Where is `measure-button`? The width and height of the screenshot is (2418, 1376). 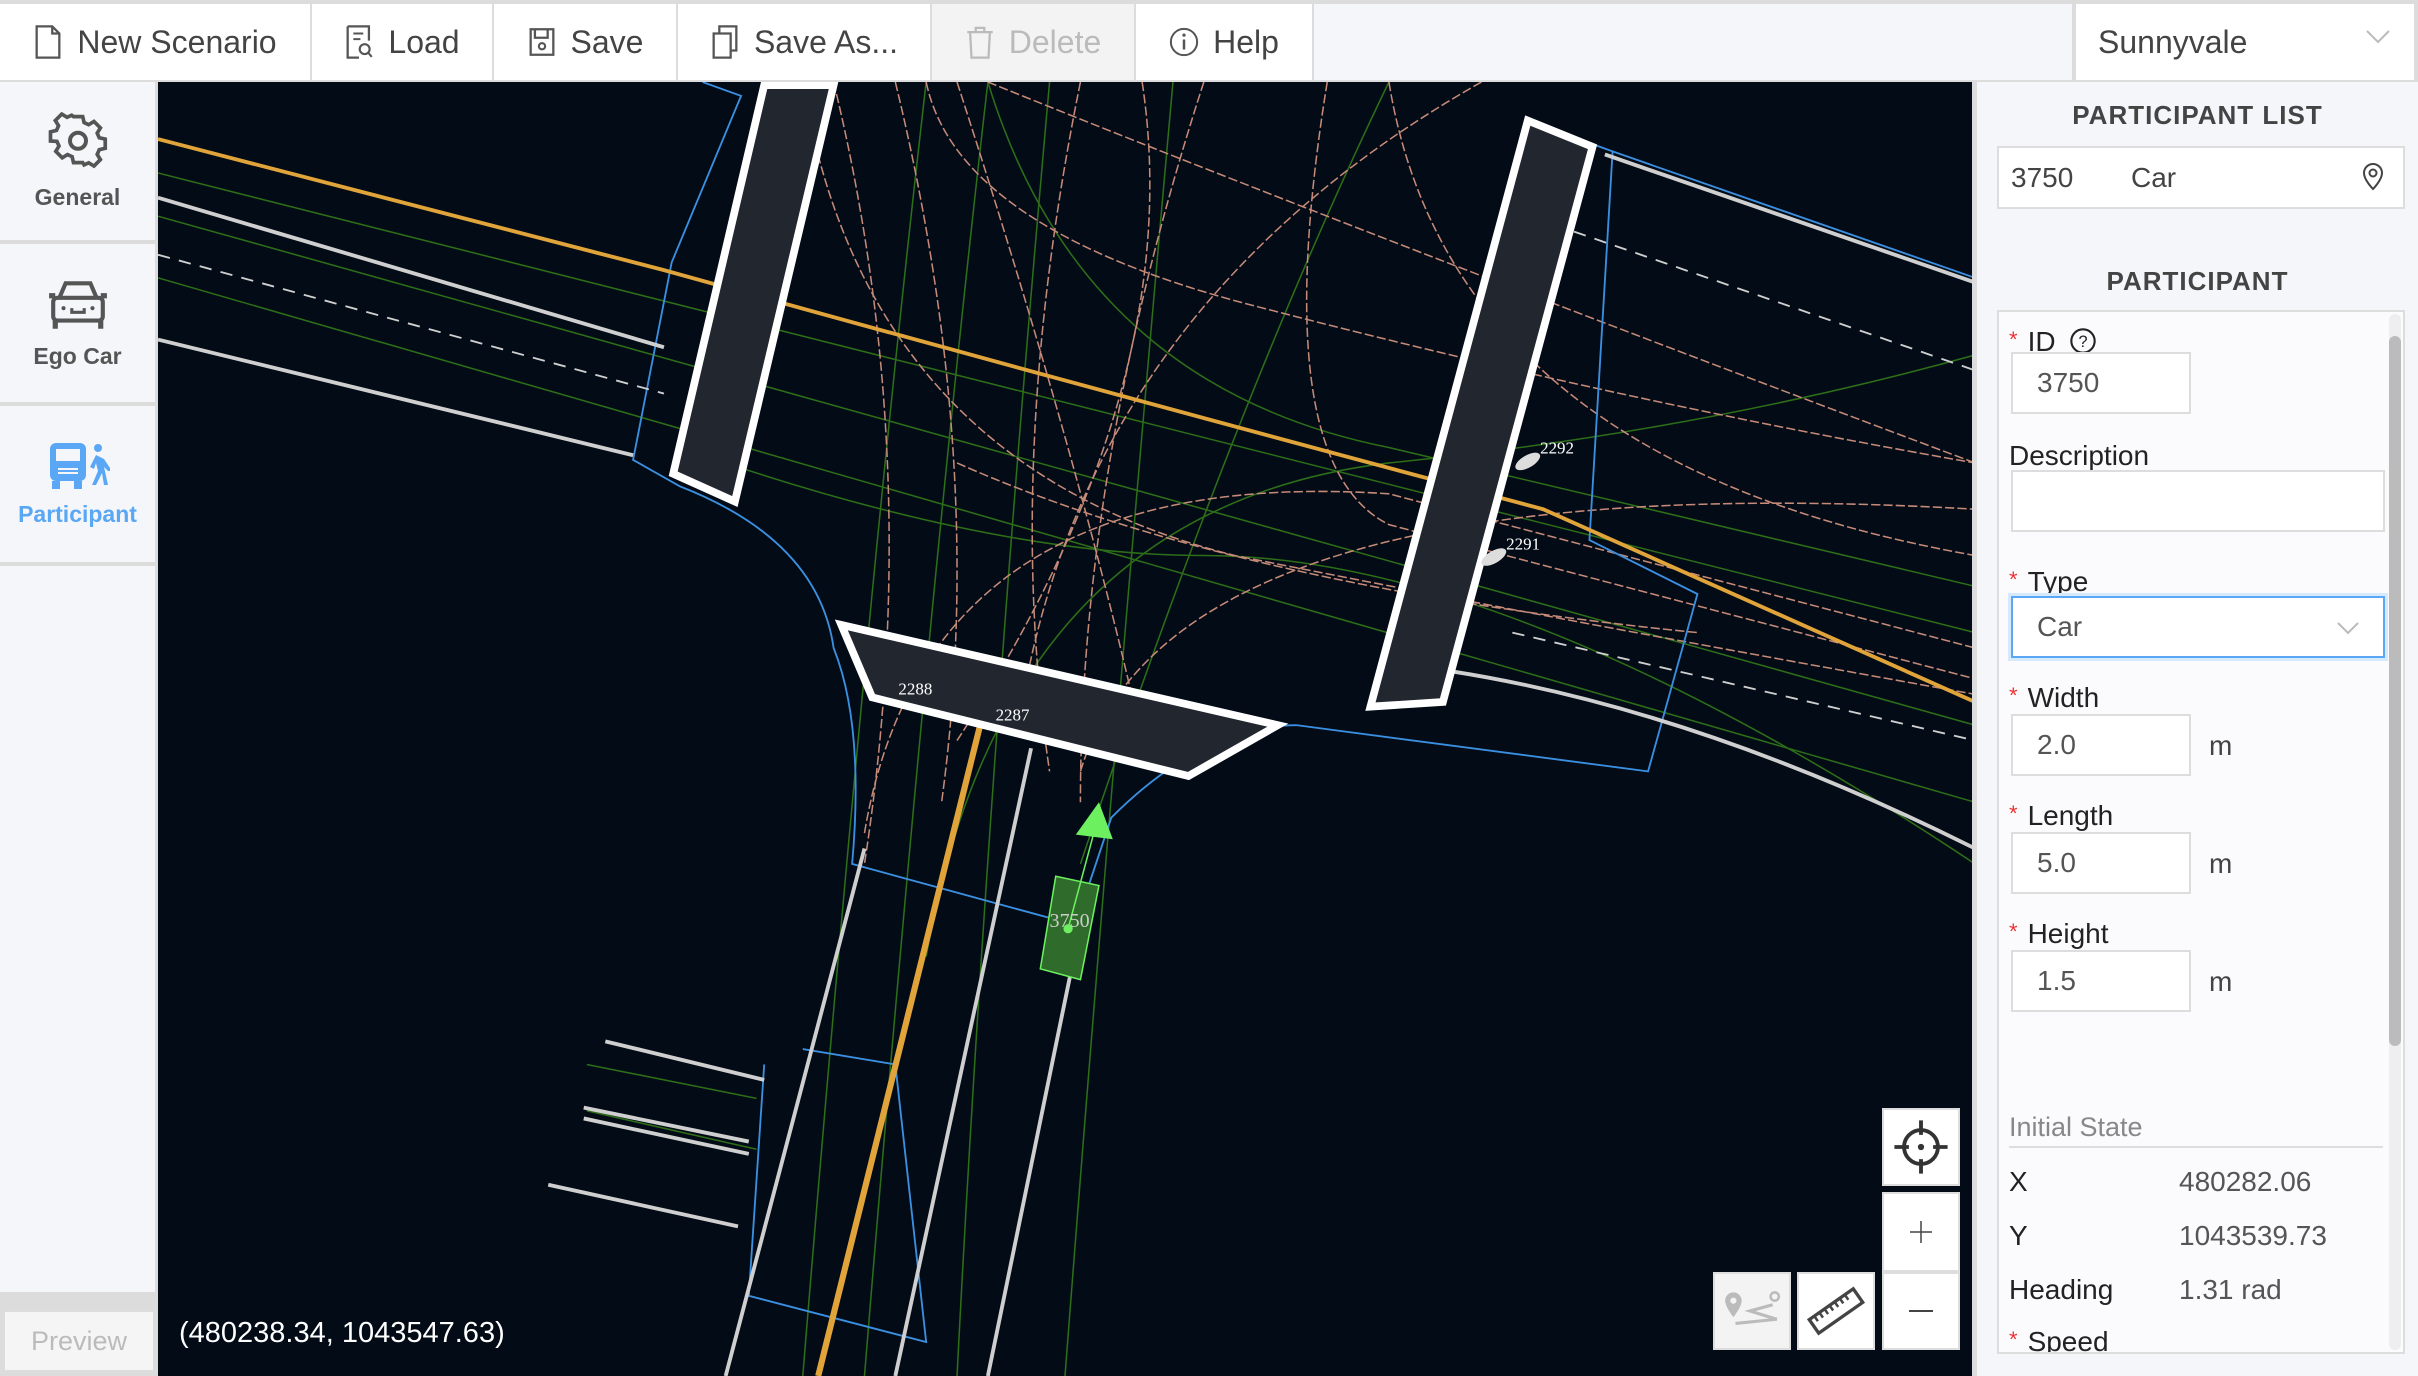 measure-button is located at coordinates (1836, 1311).